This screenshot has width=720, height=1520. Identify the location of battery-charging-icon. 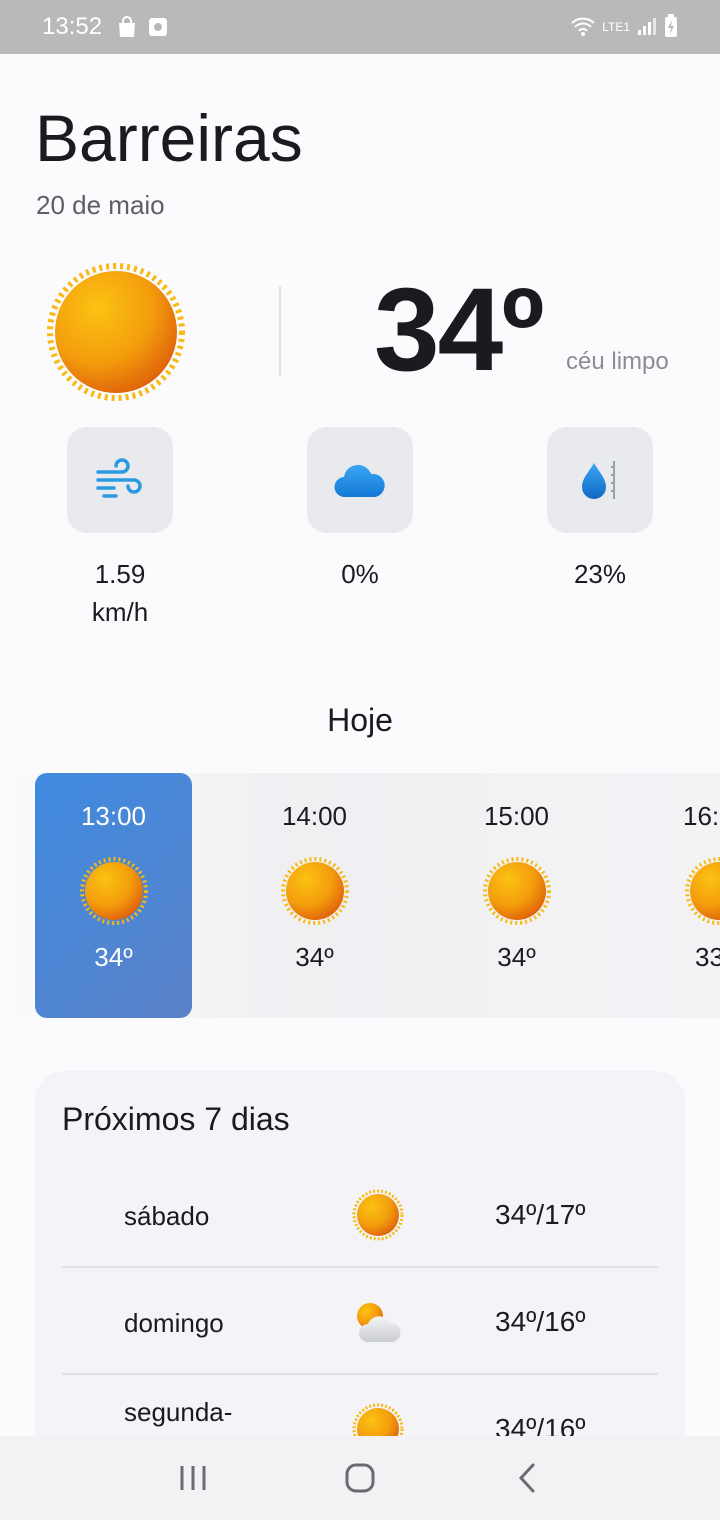
(671, 27).